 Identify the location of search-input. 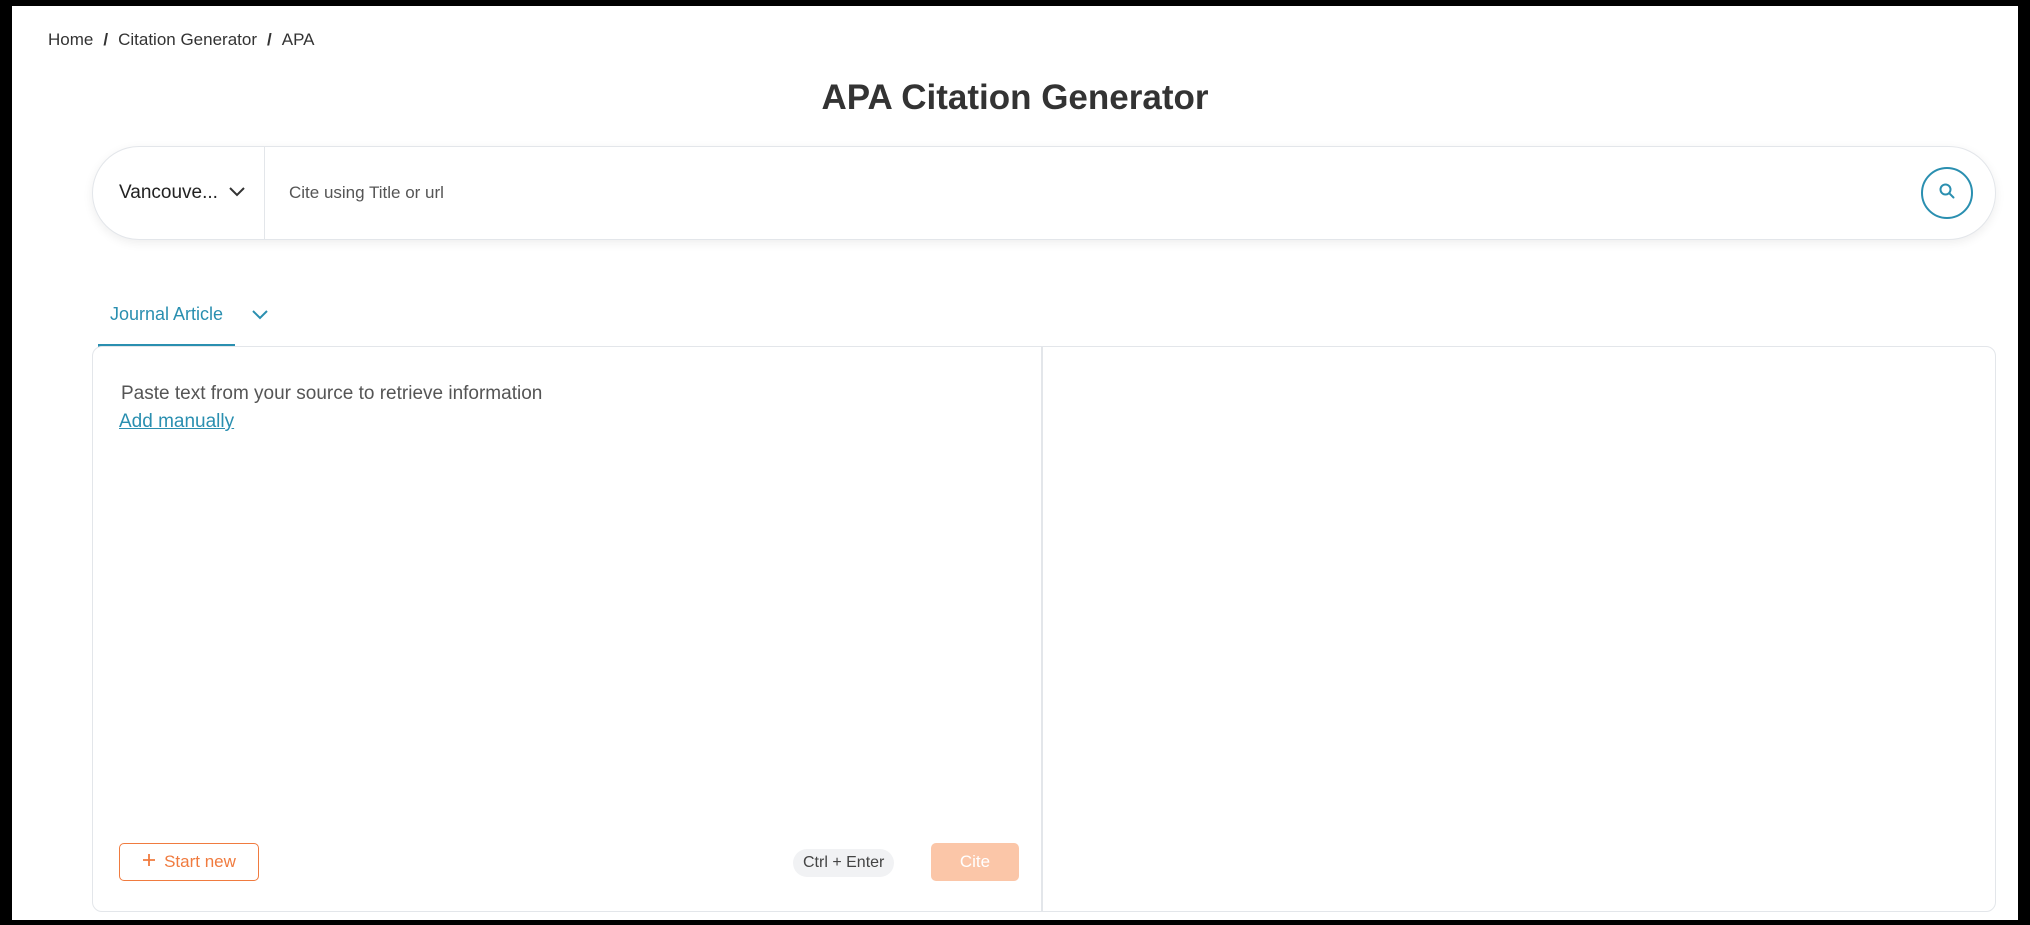
(1093, 193).